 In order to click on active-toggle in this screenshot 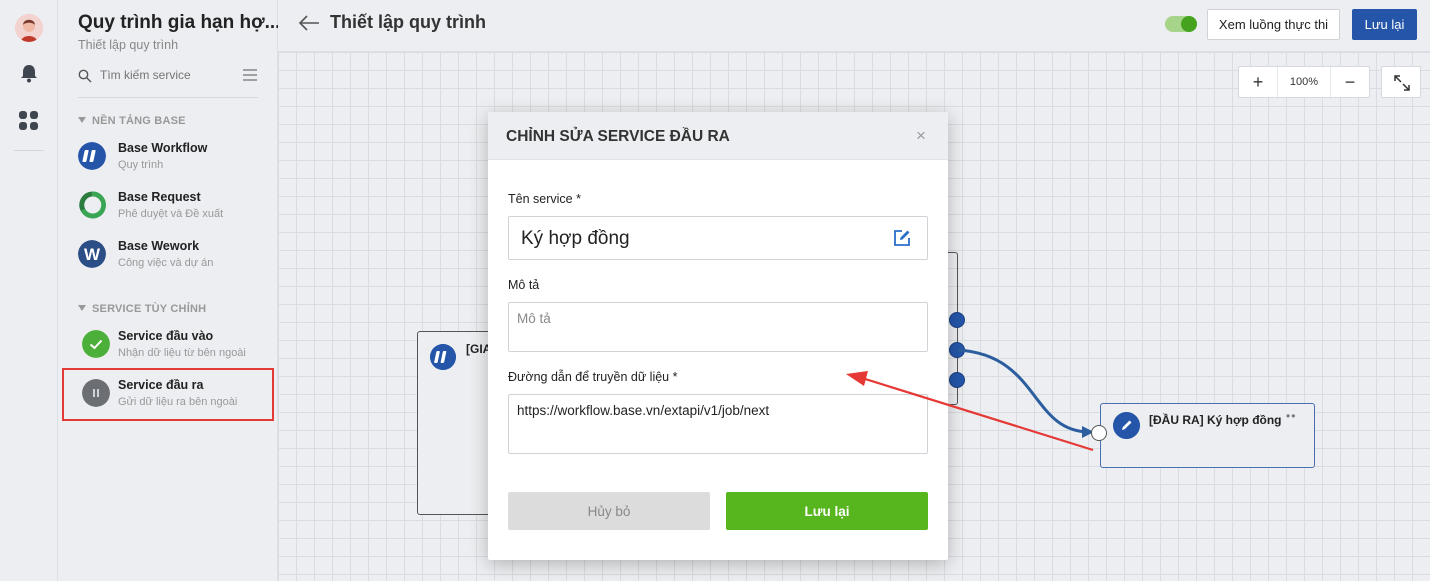, I will do `click(1181, 24)`.